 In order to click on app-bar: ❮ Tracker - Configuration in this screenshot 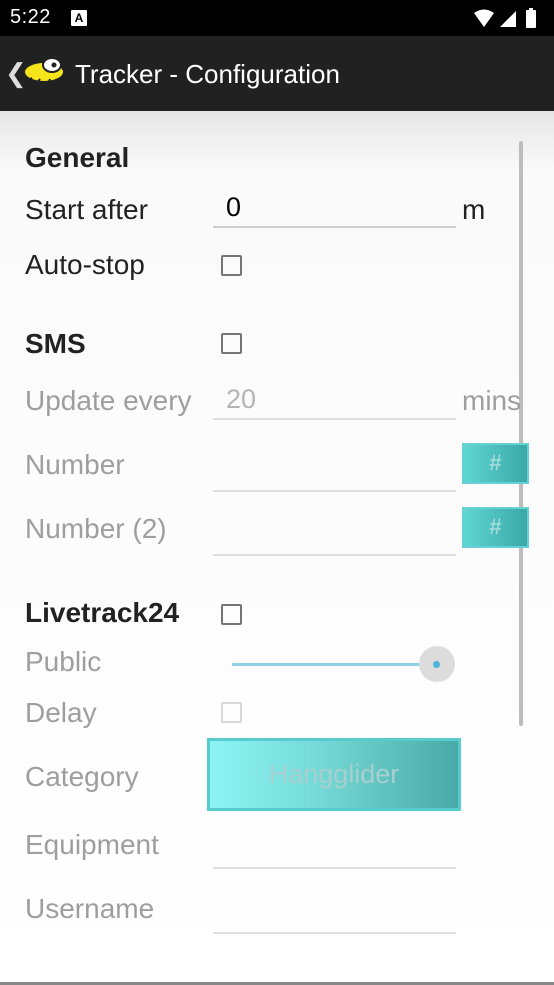, I will do `click(277, 73)`.